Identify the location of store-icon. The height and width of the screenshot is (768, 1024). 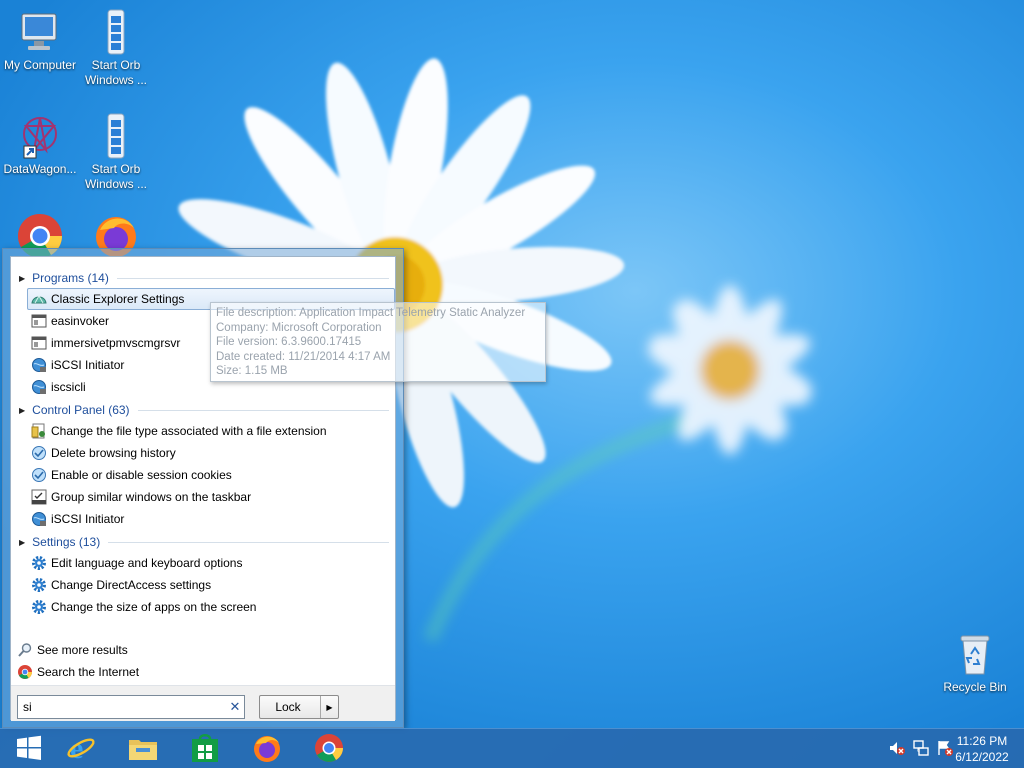
(205, 749).